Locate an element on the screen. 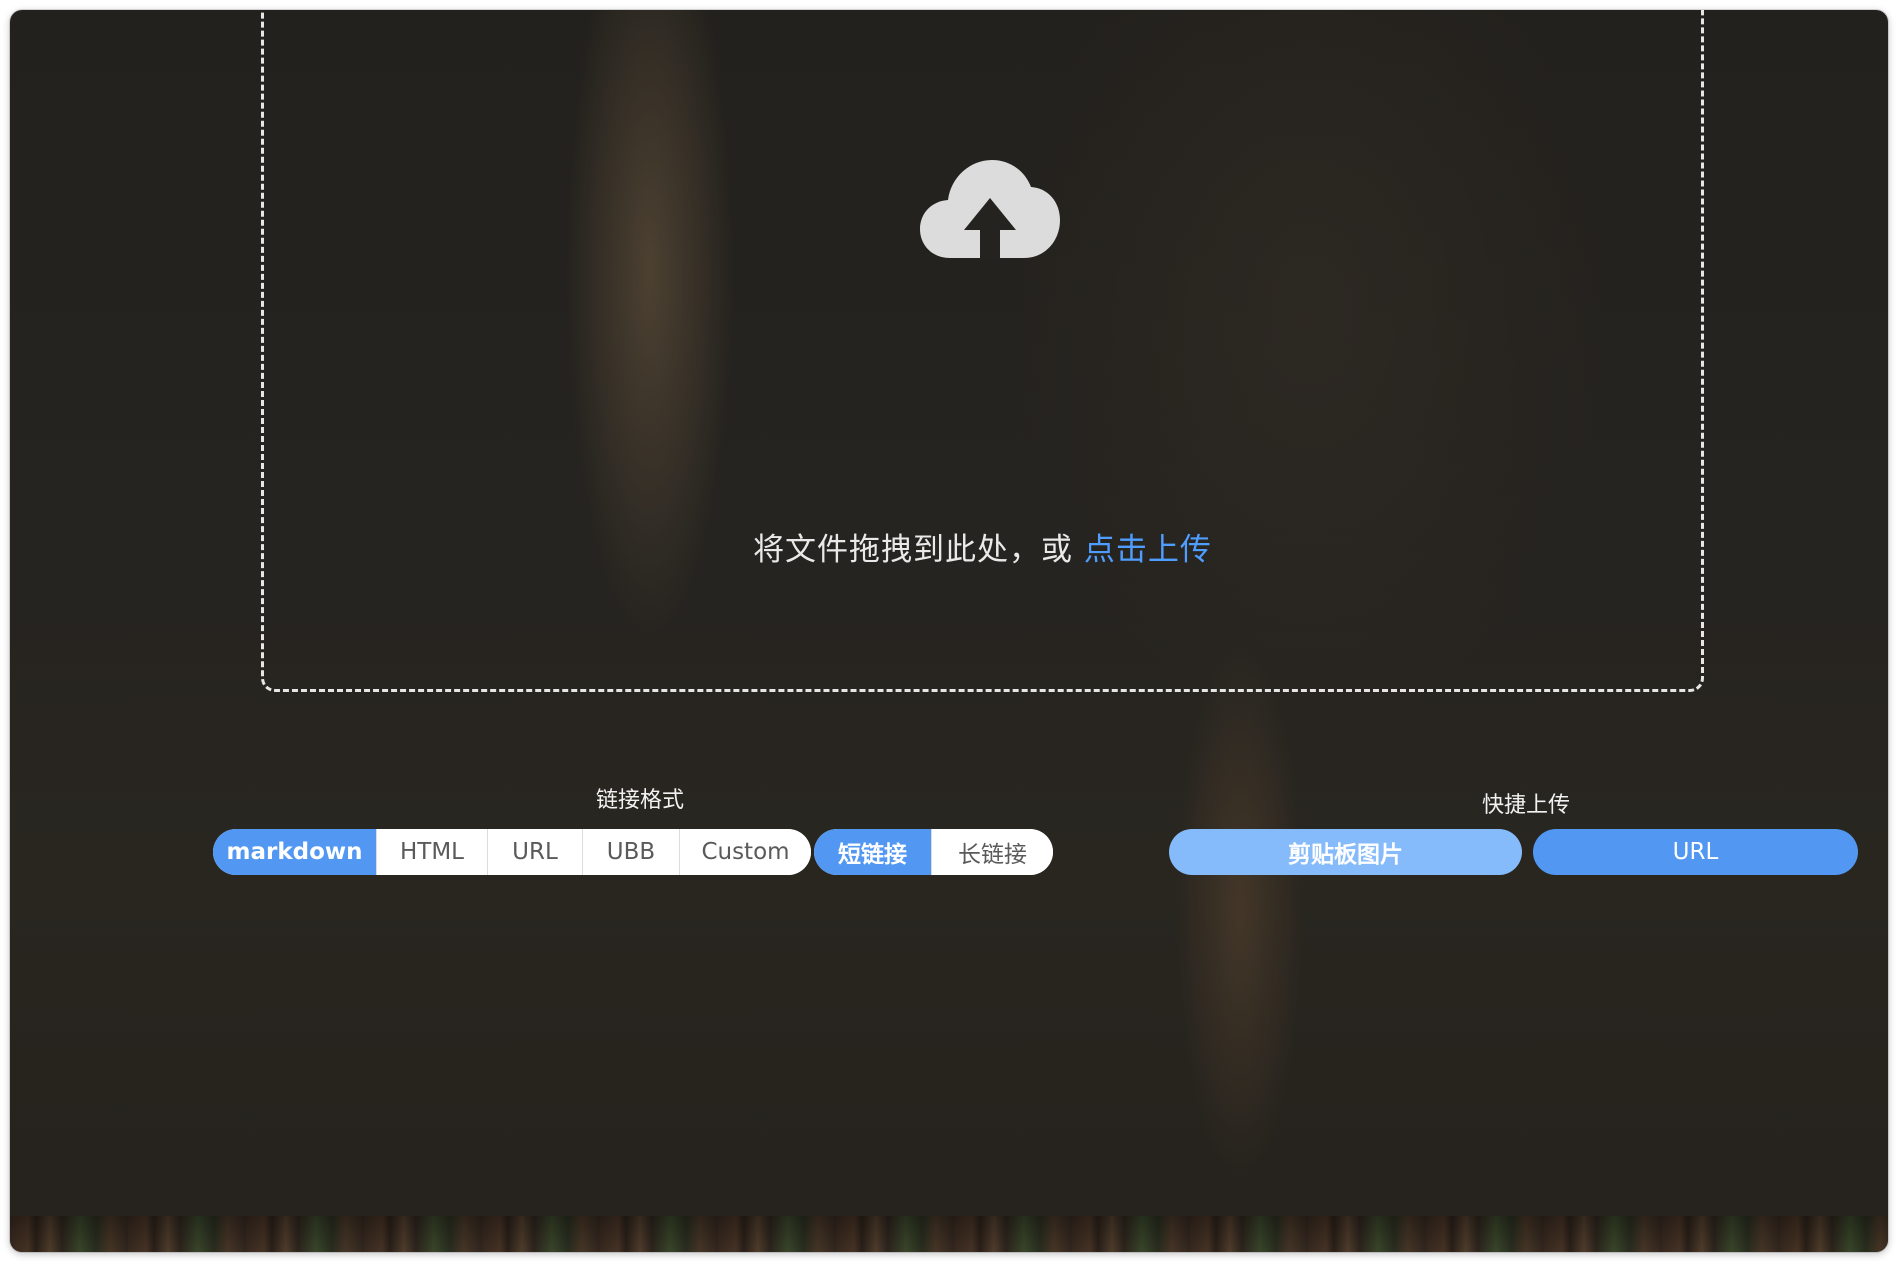 The height and width of the screenshot is (1262, 1898). dropzone-prompt: 将文件拖拽到此处，或 点击上传 is located at coordinates (982, 546).